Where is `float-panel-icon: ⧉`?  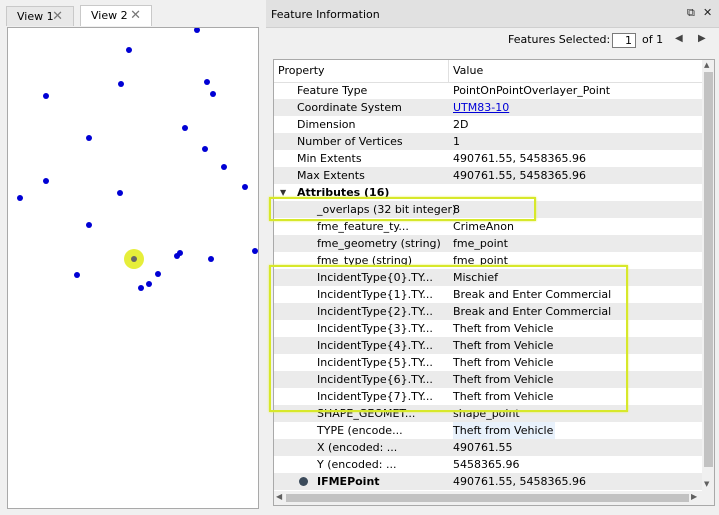
float-panel-icon: ⧉ is located at coordinates (691, 13).